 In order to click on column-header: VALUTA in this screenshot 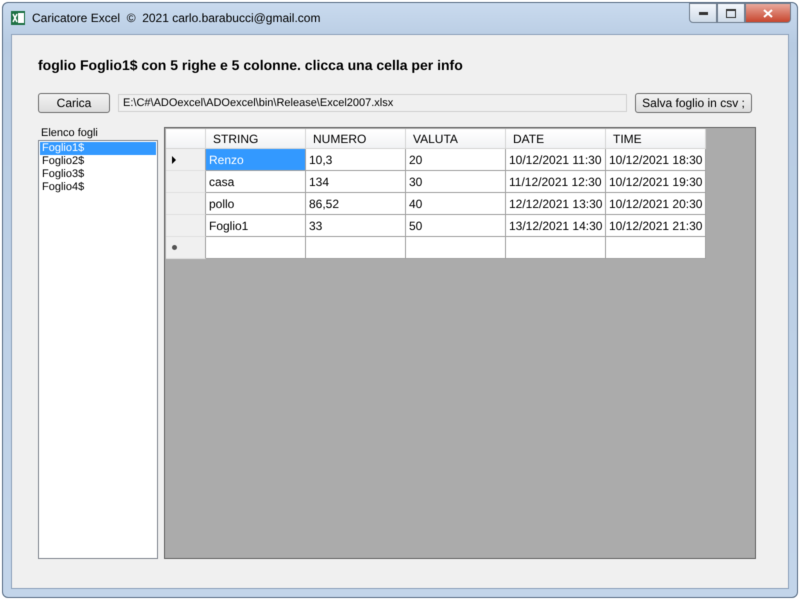, I will do `click(456, 139)`.